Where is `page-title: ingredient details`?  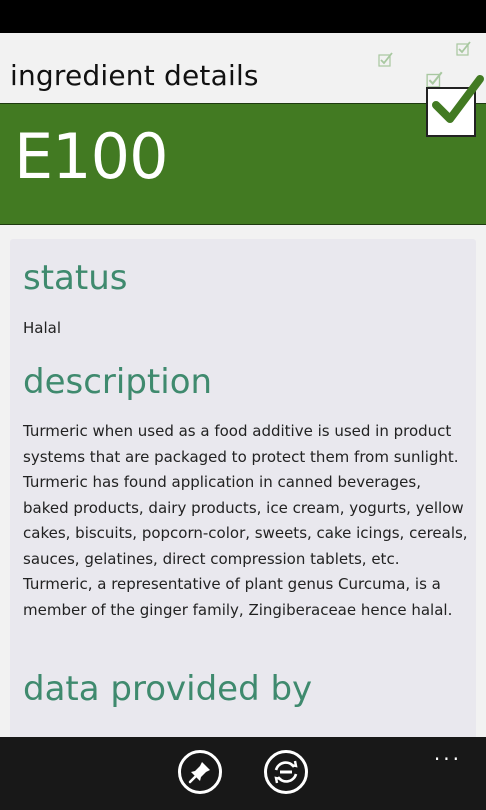
page-title: ingredient details is located at coordinates (134, 75).